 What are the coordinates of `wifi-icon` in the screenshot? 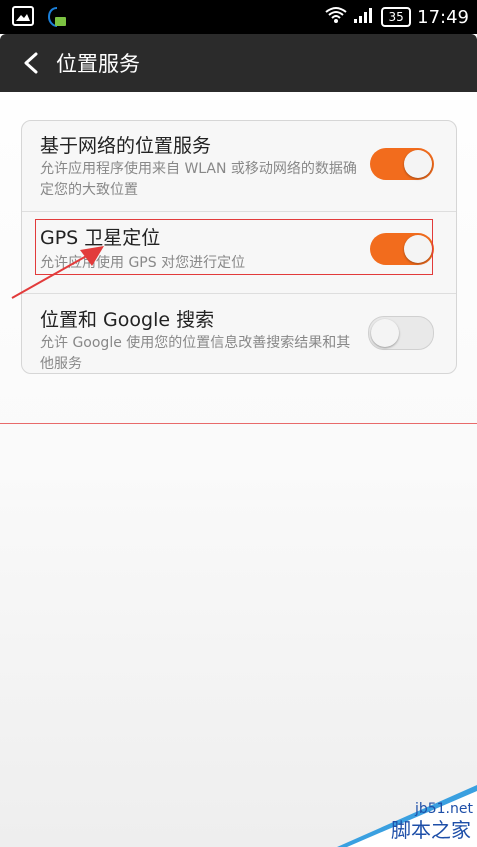 It's located at (336, 17).